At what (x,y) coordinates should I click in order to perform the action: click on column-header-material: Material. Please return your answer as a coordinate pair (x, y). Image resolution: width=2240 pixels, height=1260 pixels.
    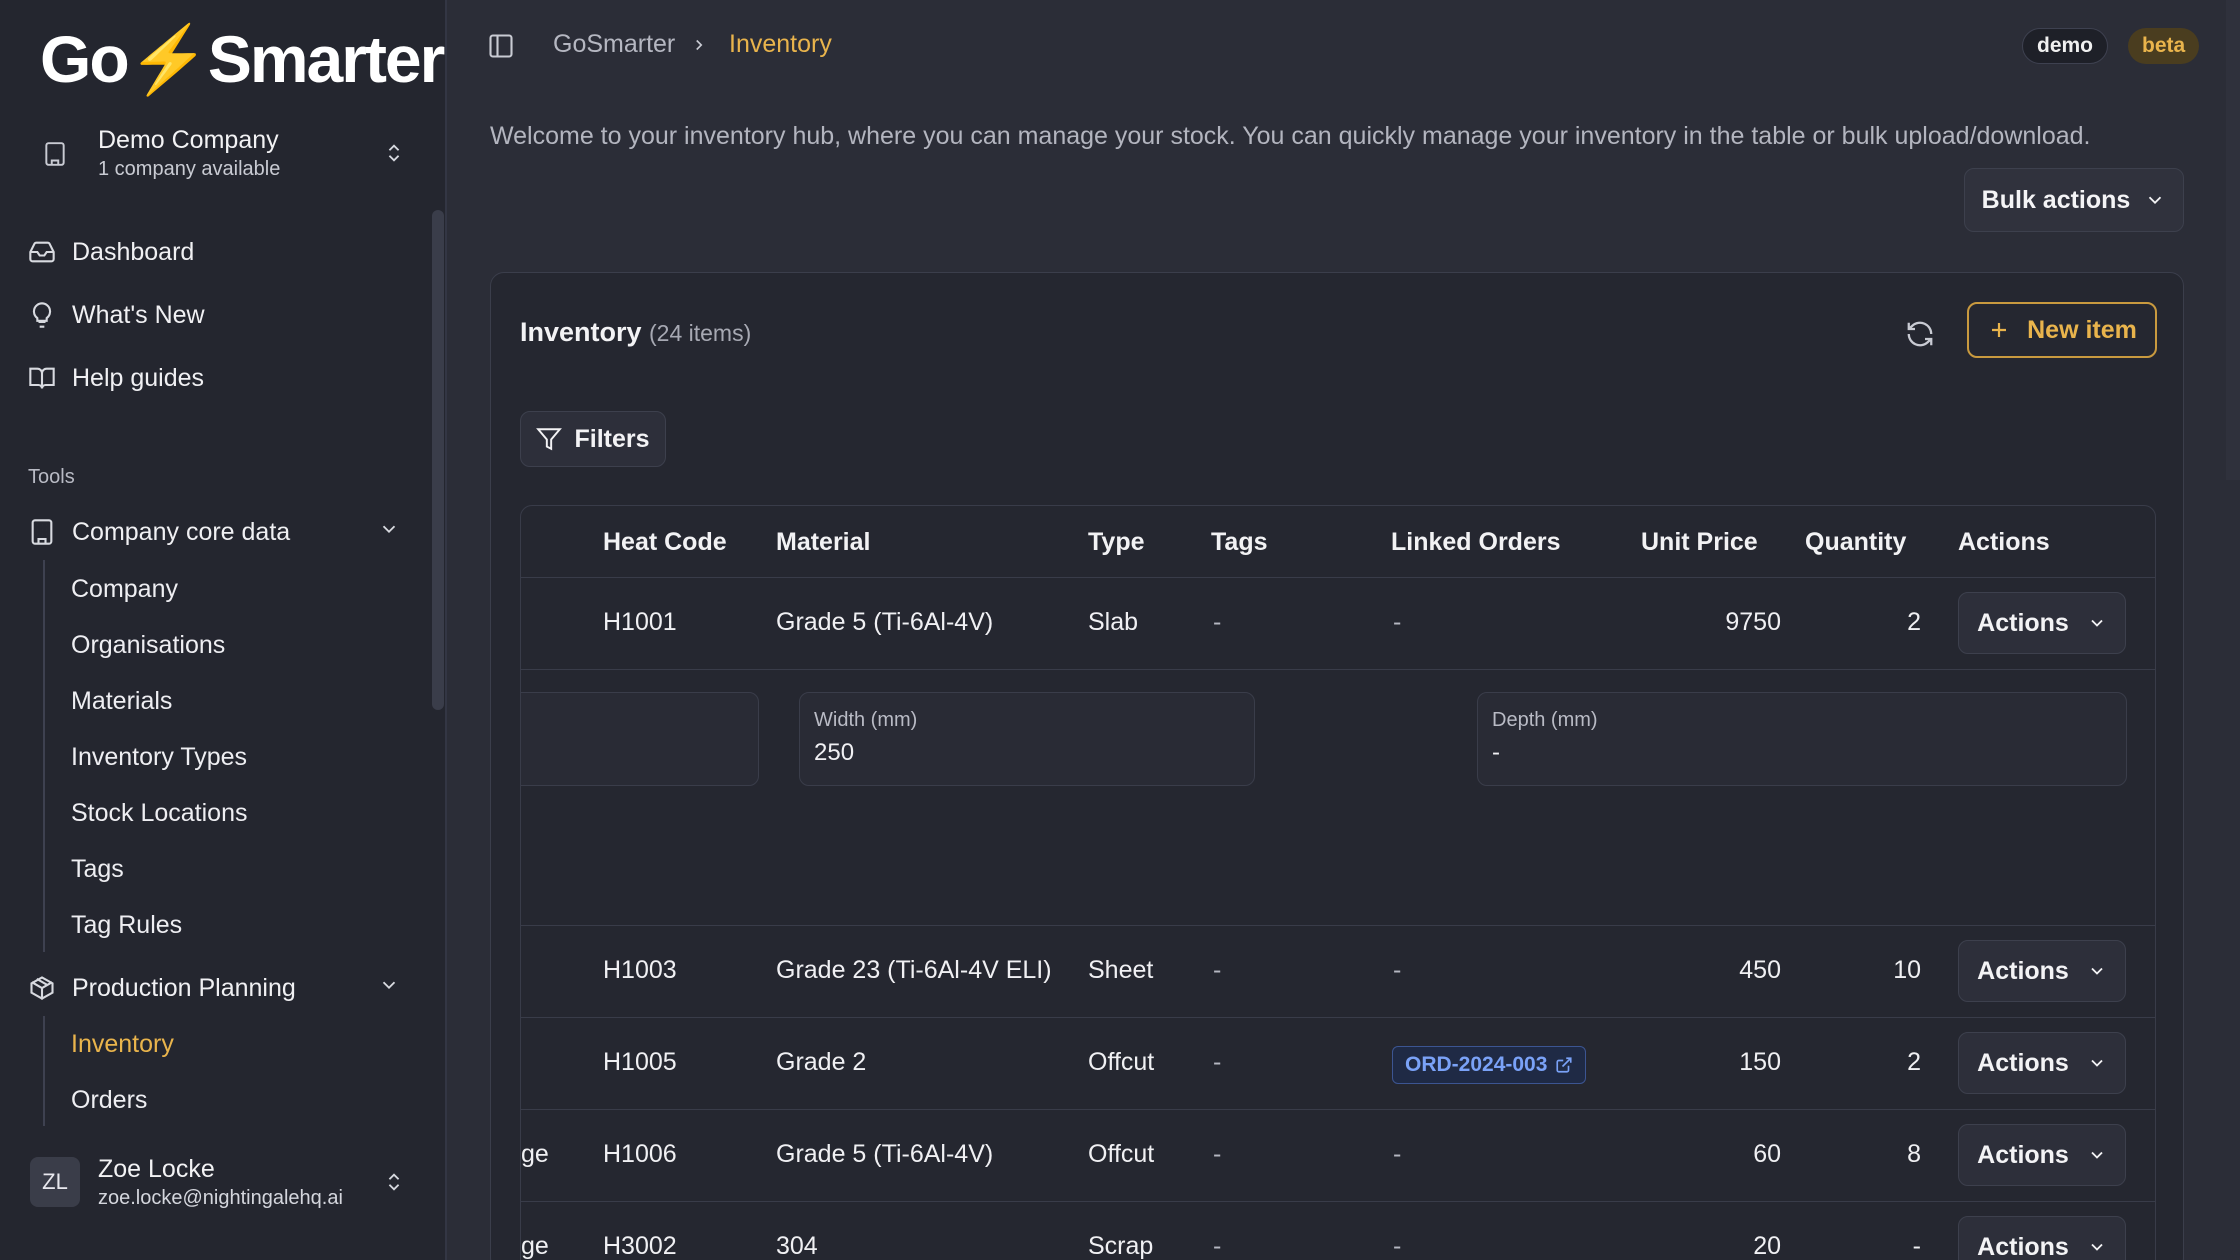
    Looking at the image, I should click on (823, 542).